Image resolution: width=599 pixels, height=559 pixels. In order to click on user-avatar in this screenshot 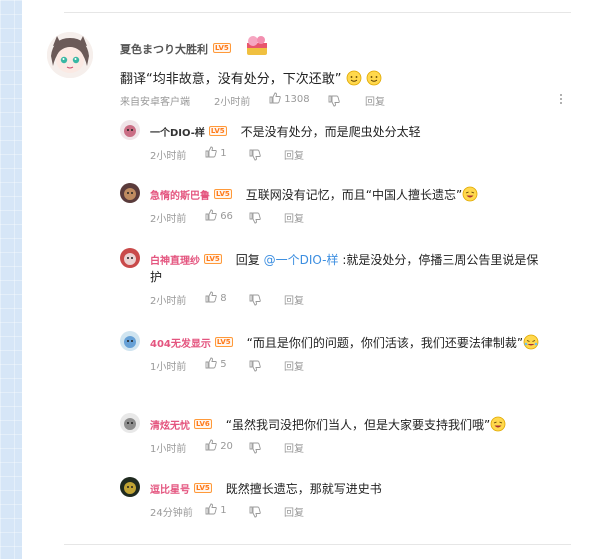, I will do `click(70, 55)`.